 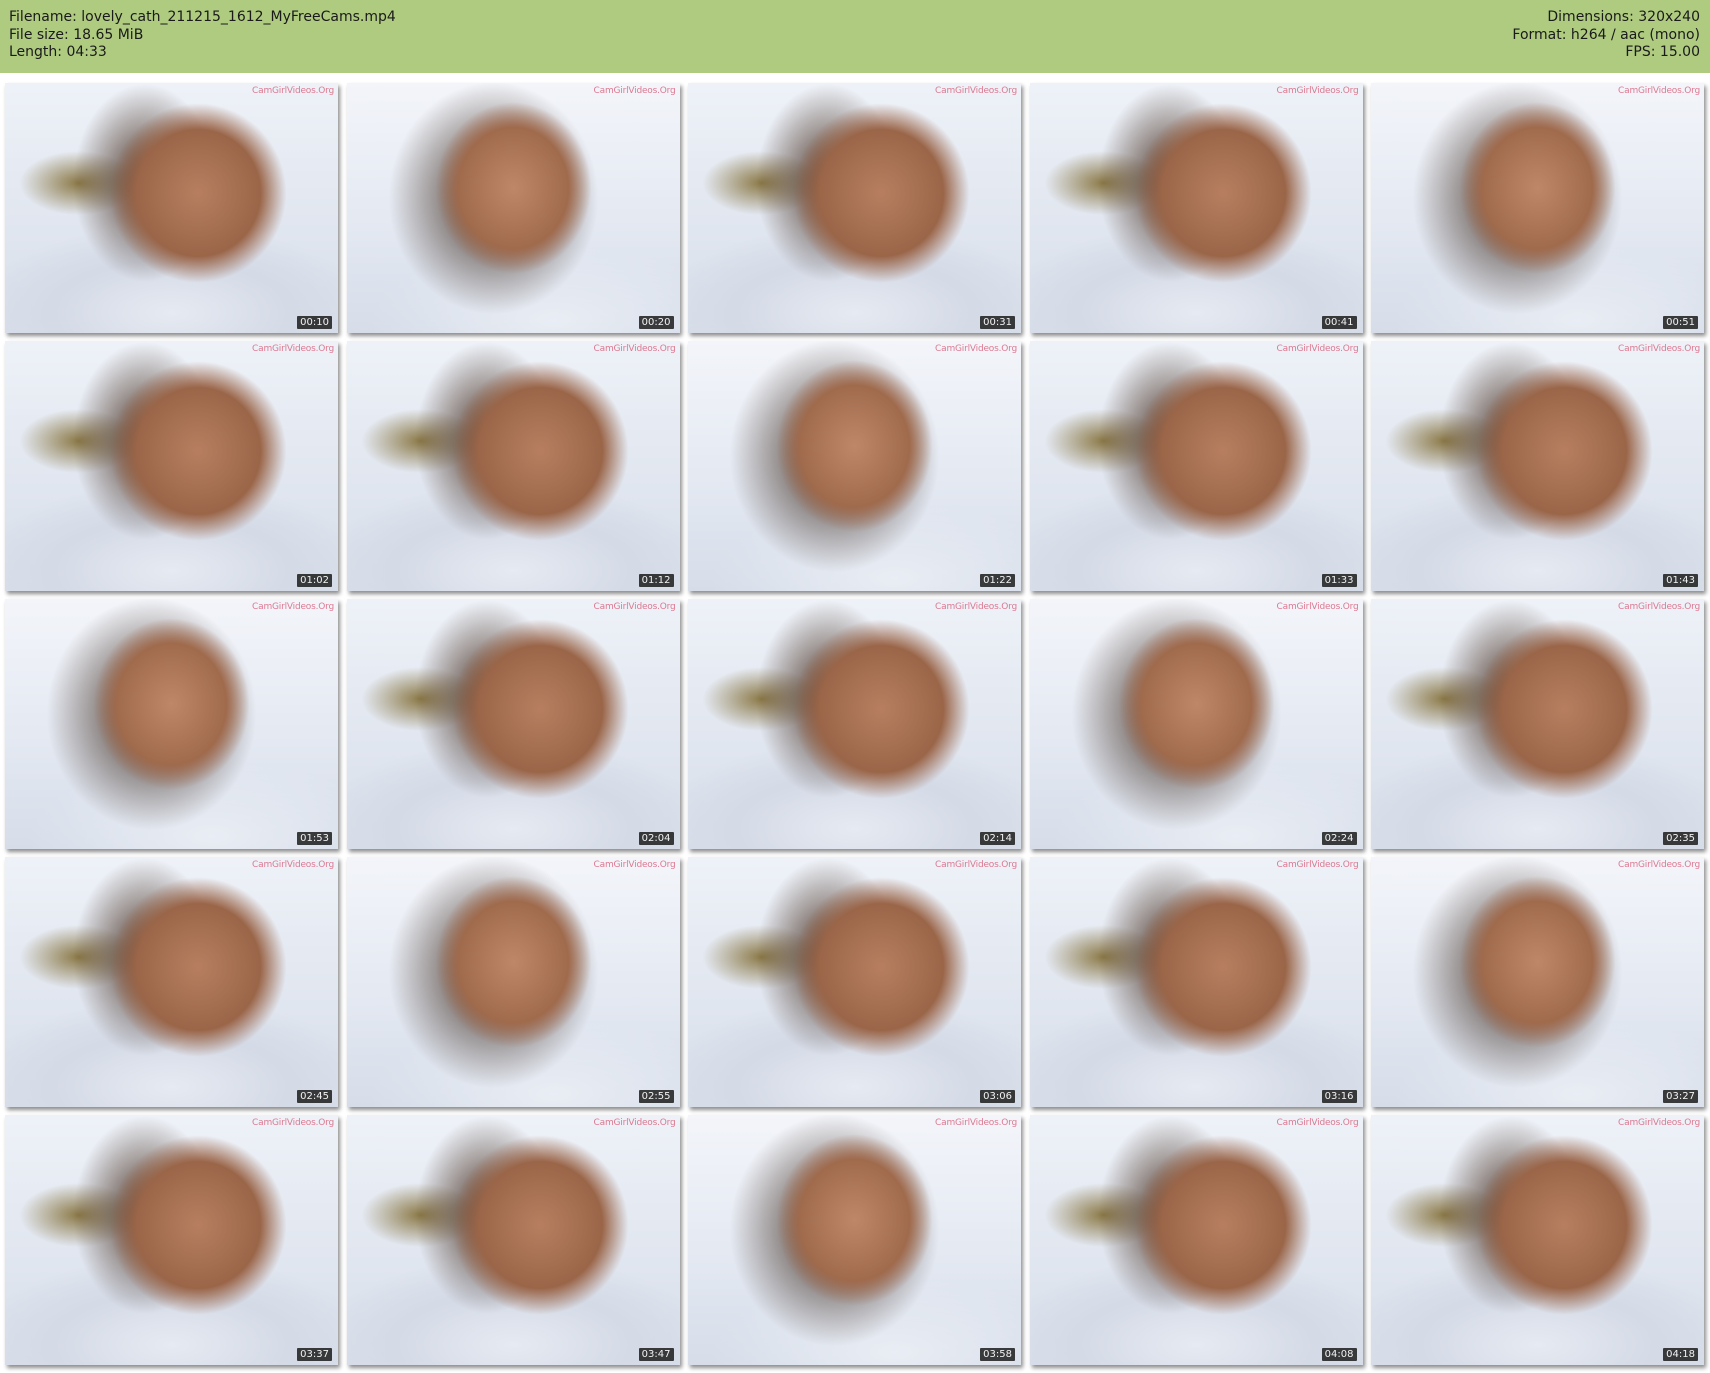 What do you see at coordinates (997, 1354) in the screenshot?
I see `timestamp-label: 03:58` at bounding box center [997, 1354].